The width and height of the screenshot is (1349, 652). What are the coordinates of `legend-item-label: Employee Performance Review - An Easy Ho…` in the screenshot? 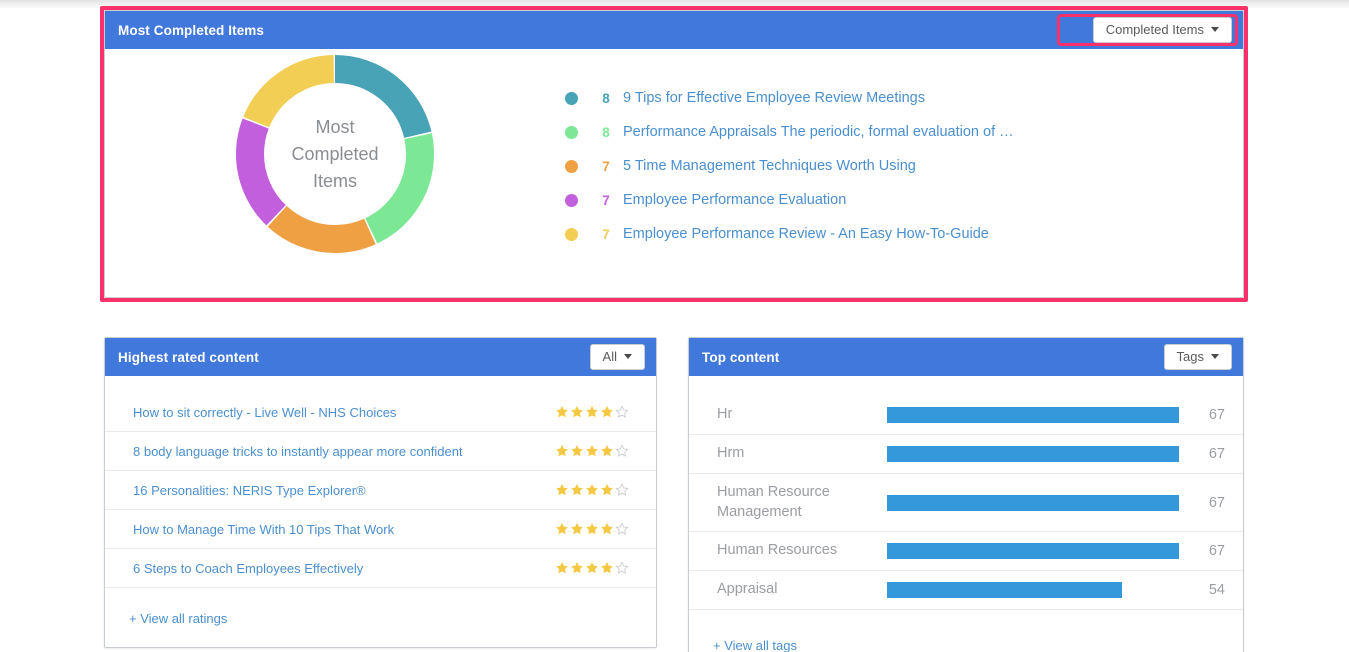 It's located at (806, 234).